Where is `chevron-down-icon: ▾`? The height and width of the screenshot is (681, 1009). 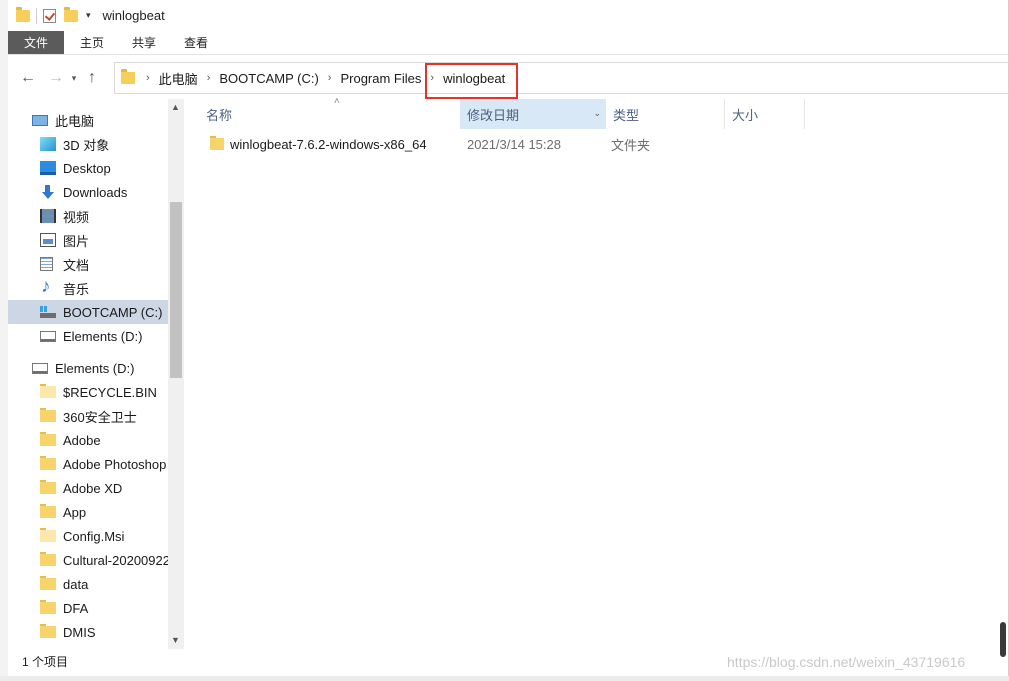 chevron-down-icon: ▾ is located at coordinates (74, 77).